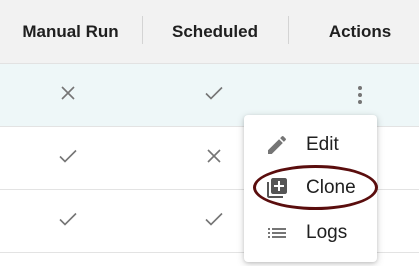 This screenshot has width=419, height=266. I want to click on menu-item-clone: Clone, so click(310, 188).